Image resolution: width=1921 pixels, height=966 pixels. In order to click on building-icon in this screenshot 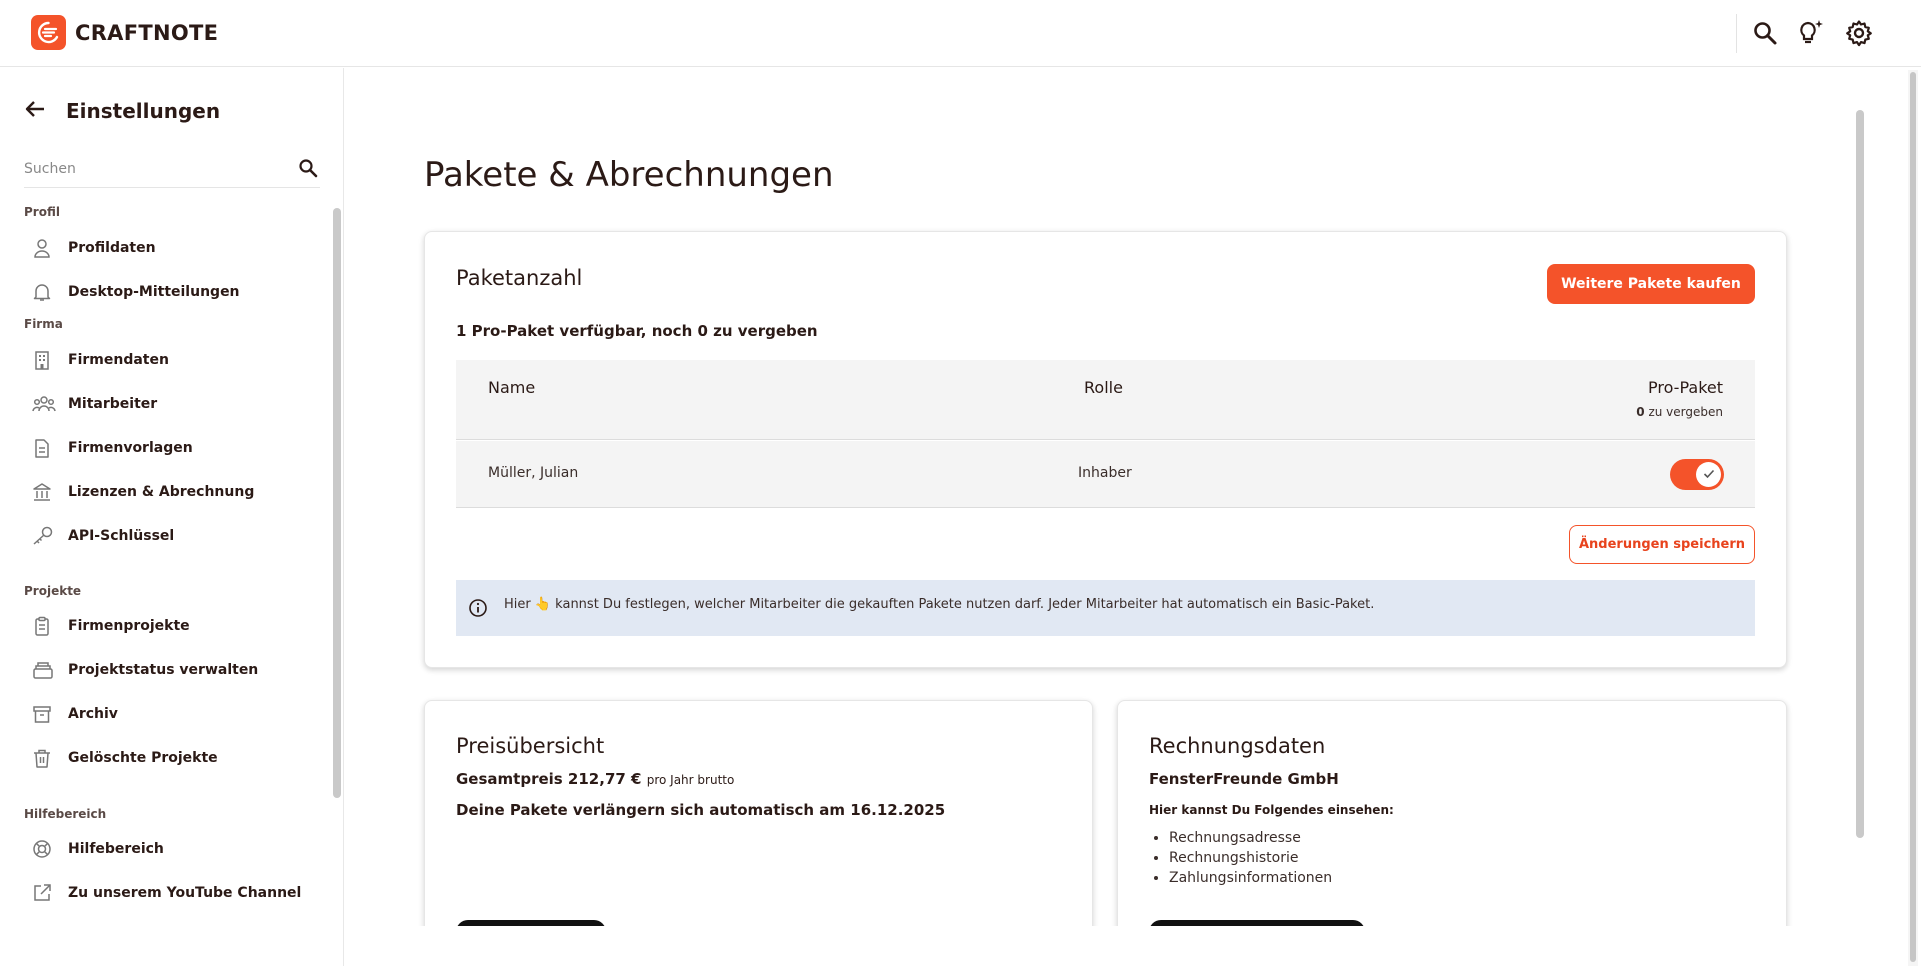, I will do `click(44, 360)`.